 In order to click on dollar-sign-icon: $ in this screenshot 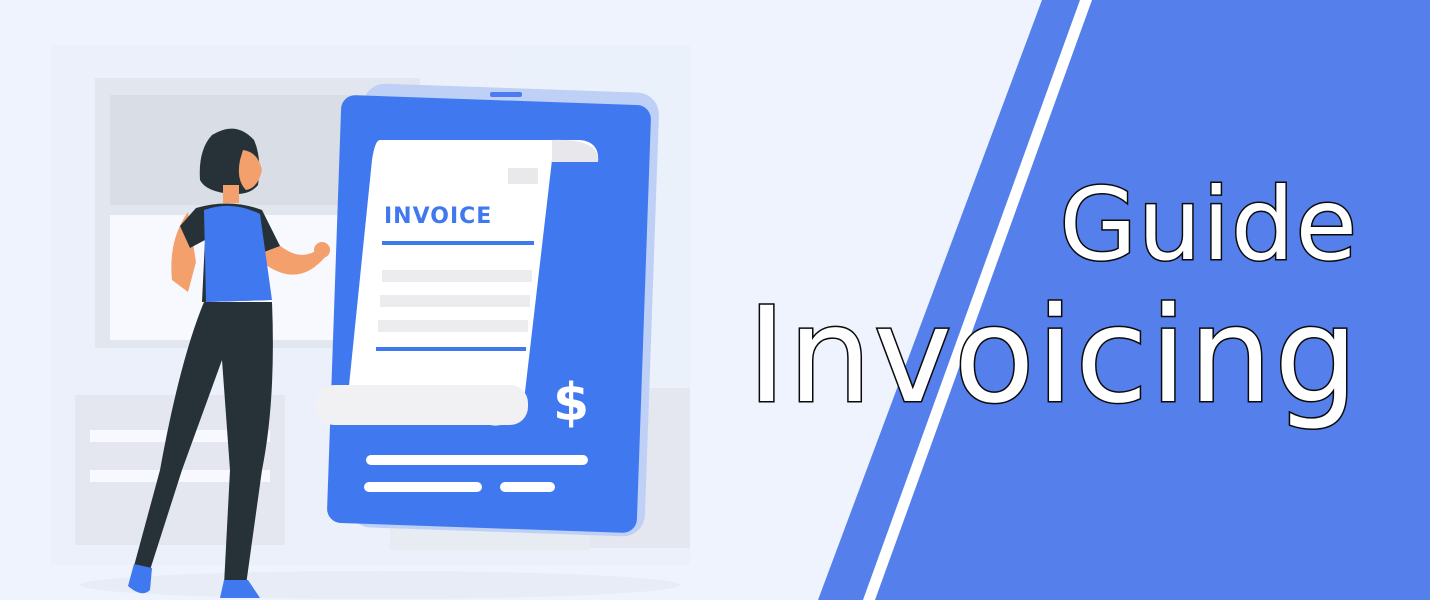, I will do `click(571, 403)`.